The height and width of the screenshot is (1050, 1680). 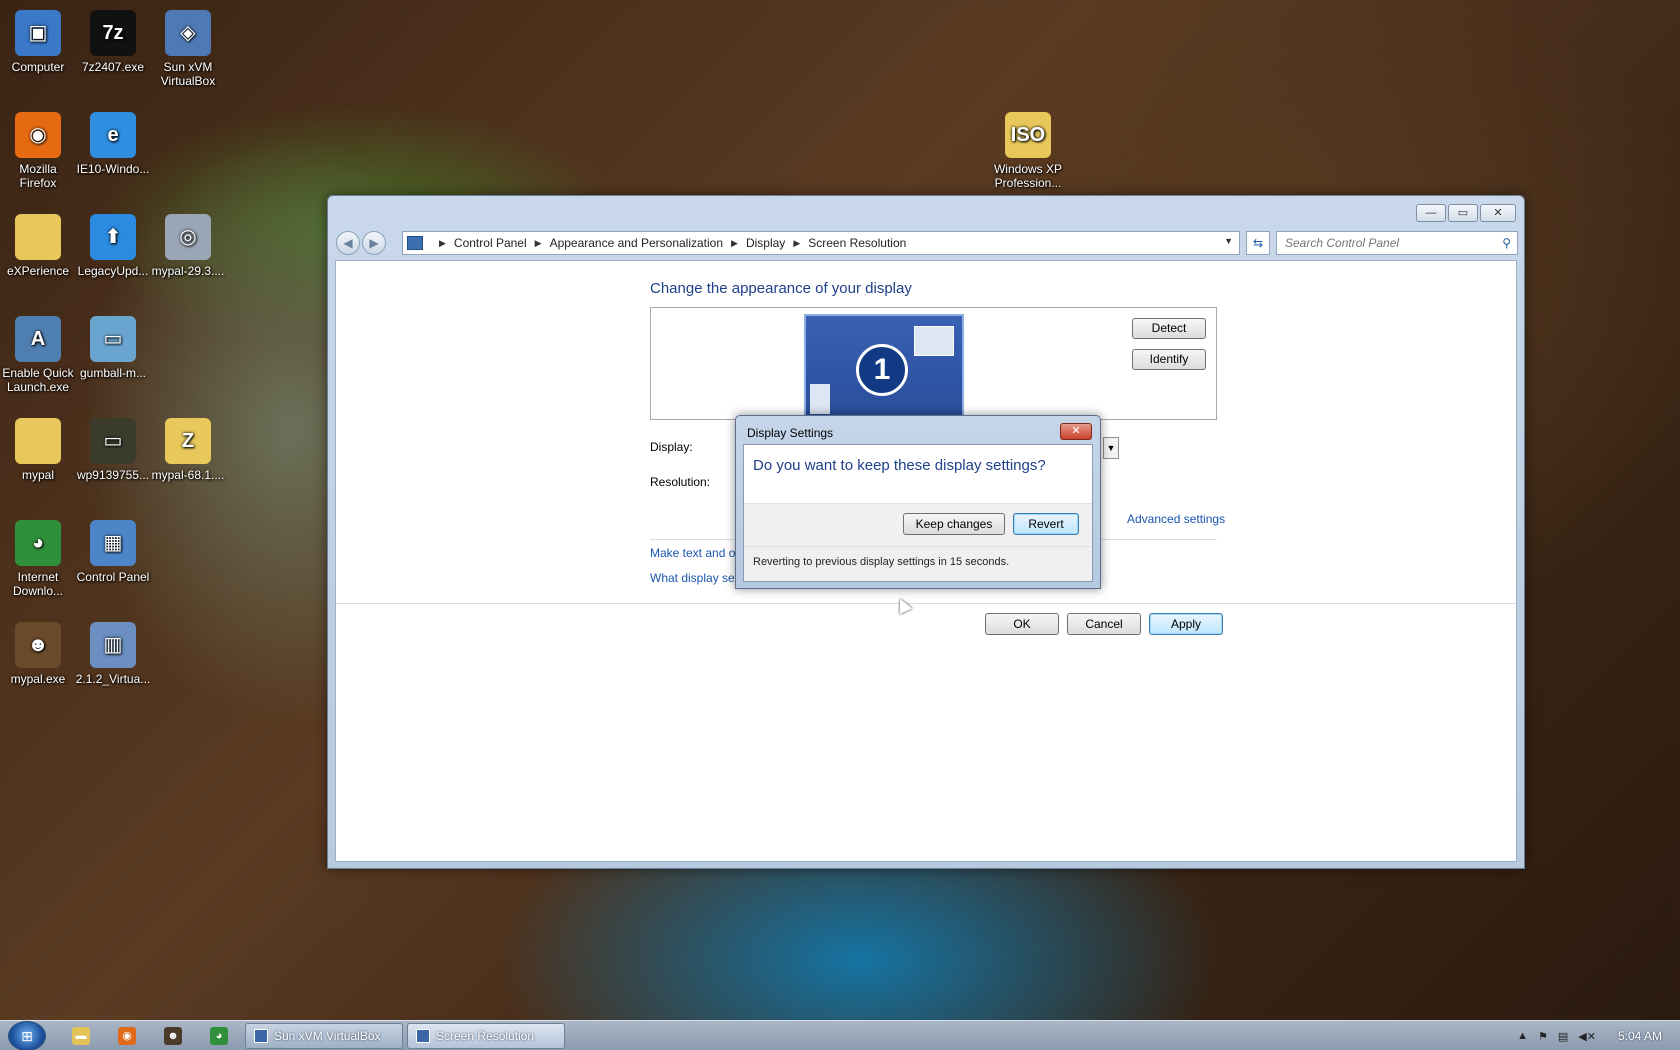 What do you see at coordinates (1543, 1036) in the screenshot?
I see `action-center-flag-icon: ⚑` at bounding box center [1543, 1036].